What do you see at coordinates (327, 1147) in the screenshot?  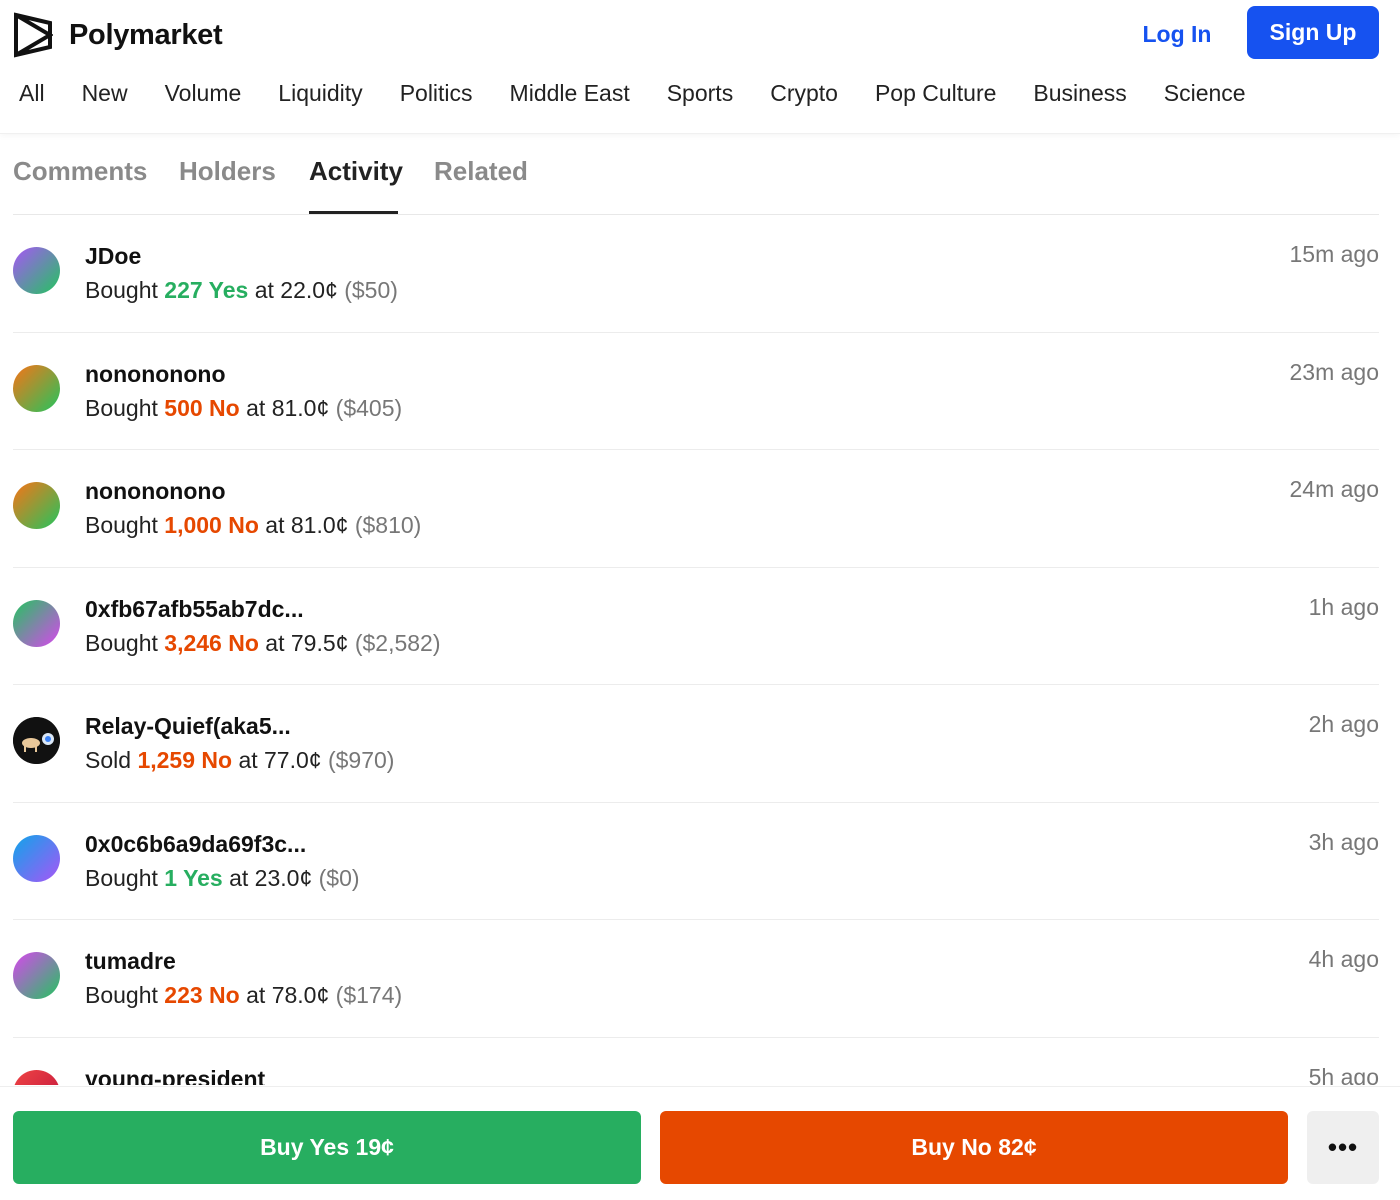 I see `buy-yes-button: Buy Yes 19¢` at bounding box center [327, 1147].